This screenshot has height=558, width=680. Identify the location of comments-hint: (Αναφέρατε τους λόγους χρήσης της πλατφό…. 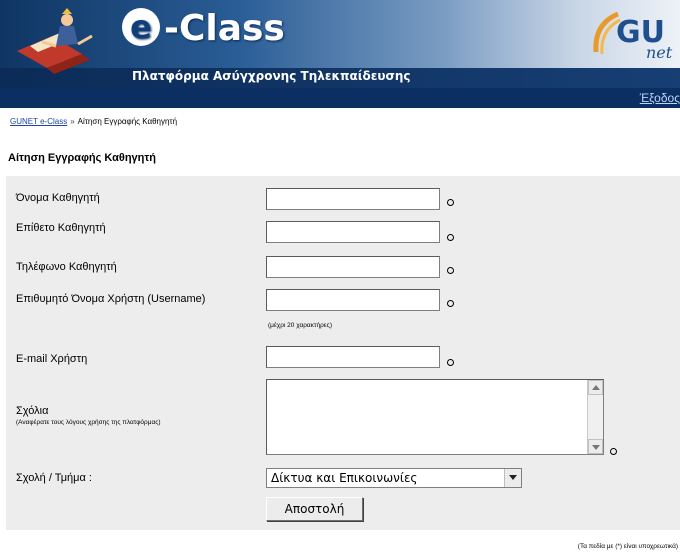
(88, 422).